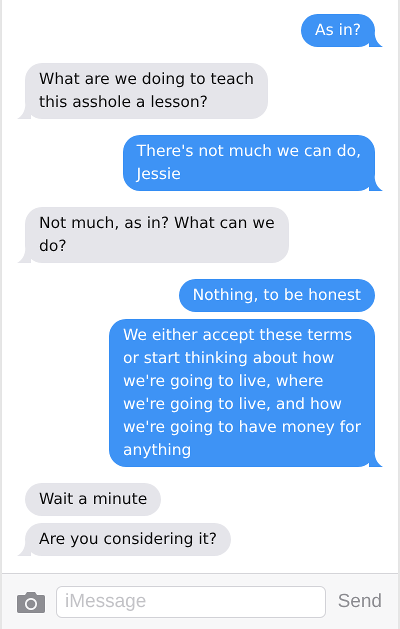 The height and width of the screenshot is (629, 400). Describe the element at coordinates (31, 601) in the screenshot. I see `camera-icon` at that location.